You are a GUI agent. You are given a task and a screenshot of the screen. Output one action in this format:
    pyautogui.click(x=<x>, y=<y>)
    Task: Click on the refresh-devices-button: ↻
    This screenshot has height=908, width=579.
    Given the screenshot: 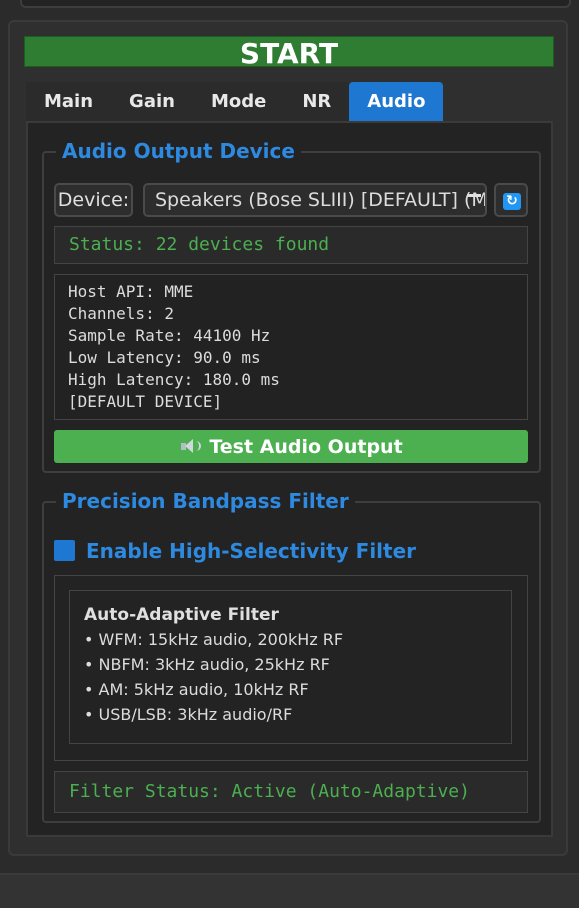 What is the action you would take?
    pyautogui.click(x=511, y=200)
    